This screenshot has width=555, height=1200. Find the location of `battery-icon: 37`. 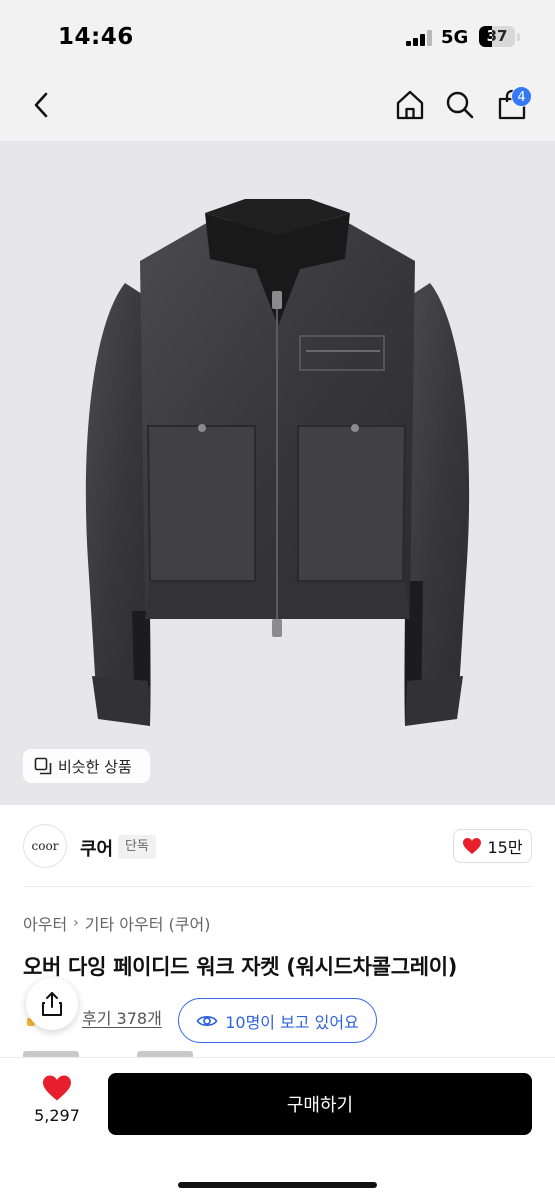

battery-icon: 37 is located at coordinates (497, 36).